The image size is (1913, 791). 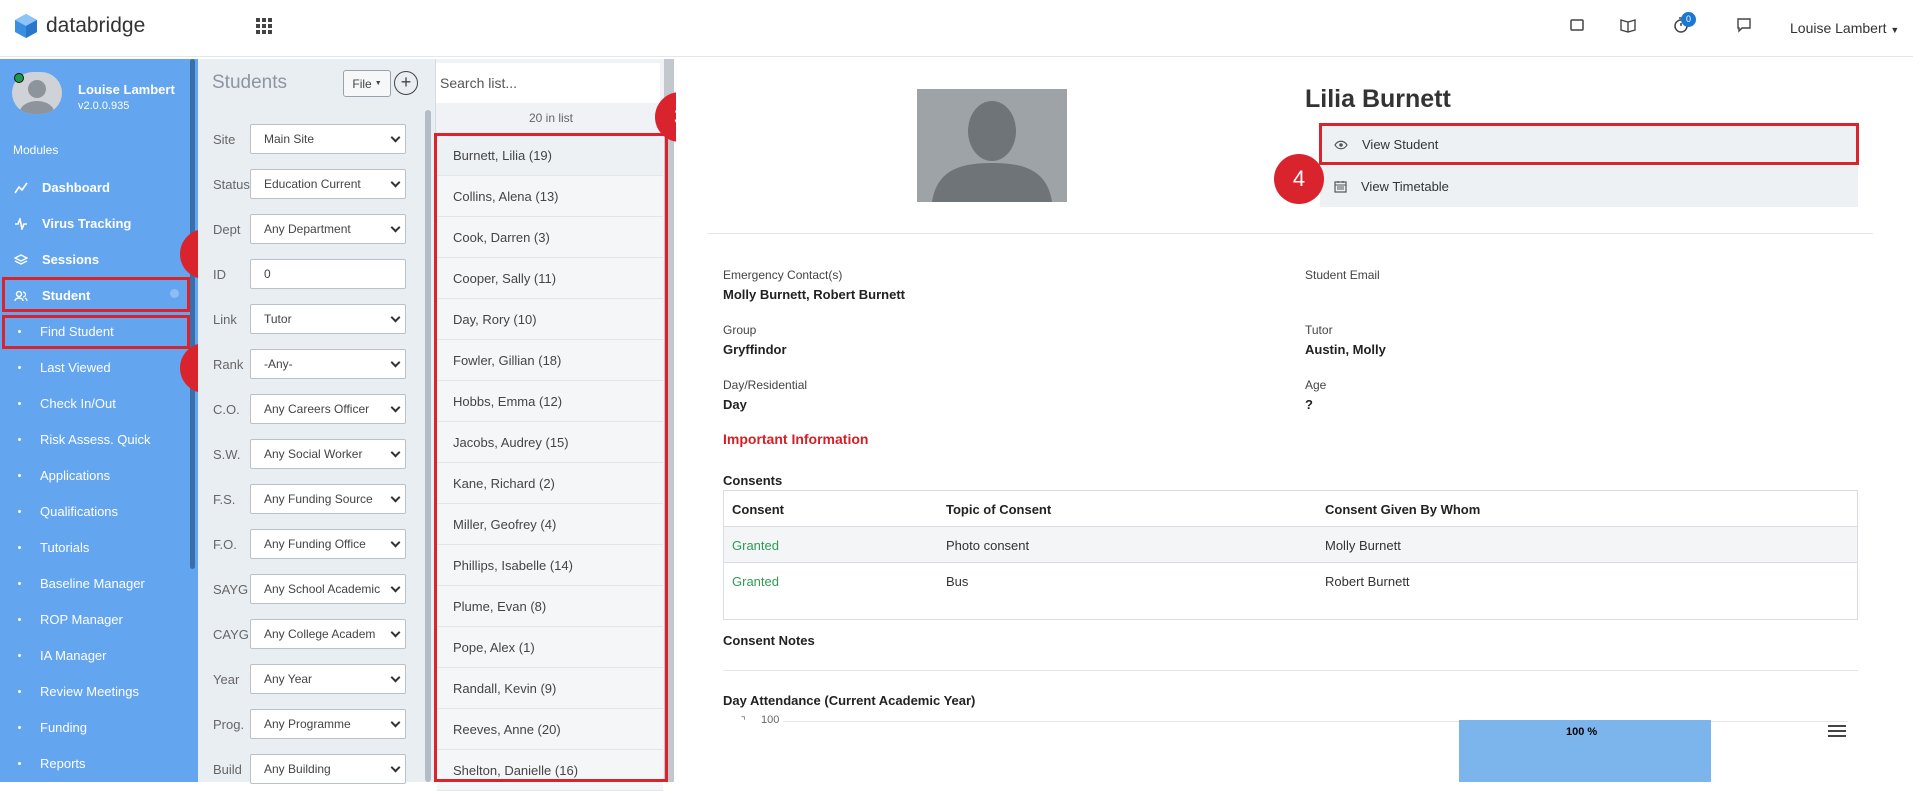 What do you see at coordinates (264, 26) in the screenshot?
I see `apps-grid-icon` at bounding box center [264, 26].